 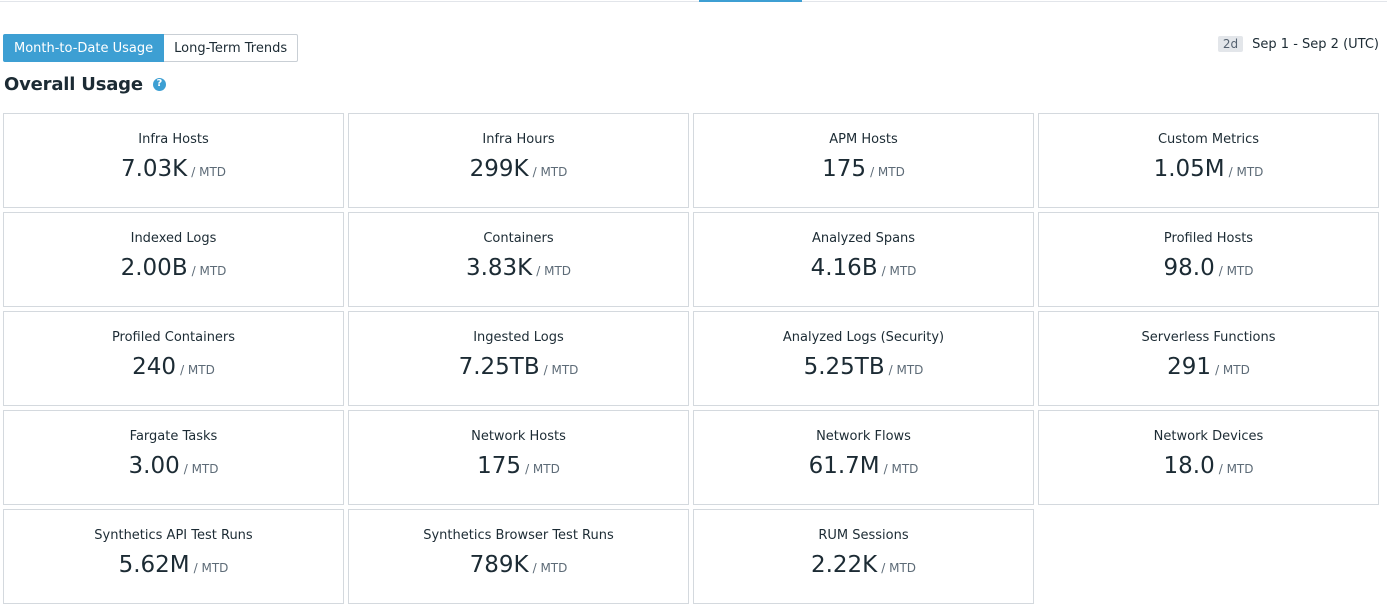 What do you see at coordinates (1230, 44) in the screenshot?
I see `range-duration-badge: 2d` at bounding box center [1230, 44].